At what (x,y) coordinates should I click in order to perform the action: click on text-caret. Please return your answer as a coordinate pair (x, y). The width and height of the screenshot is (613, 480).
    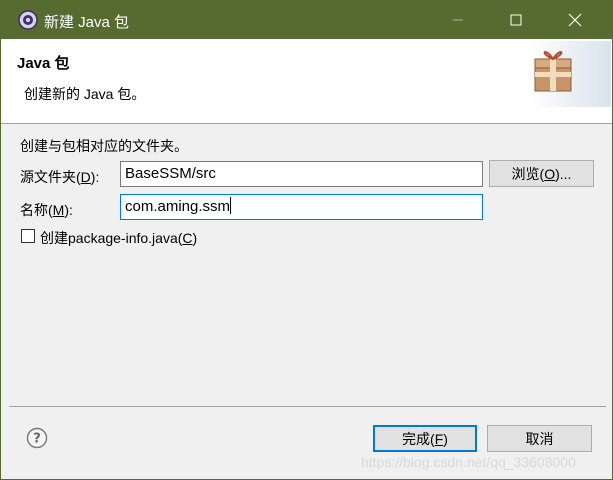
    Looking at the image, I should click on (231, 205).